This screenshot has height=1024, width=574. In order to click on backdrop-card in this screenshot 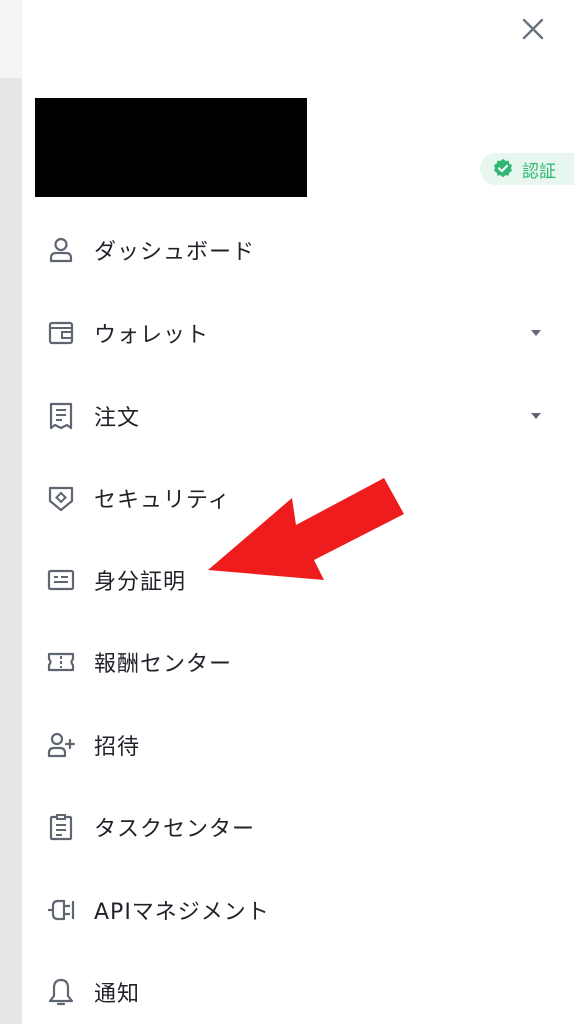, I will do `click(11, 39)`.